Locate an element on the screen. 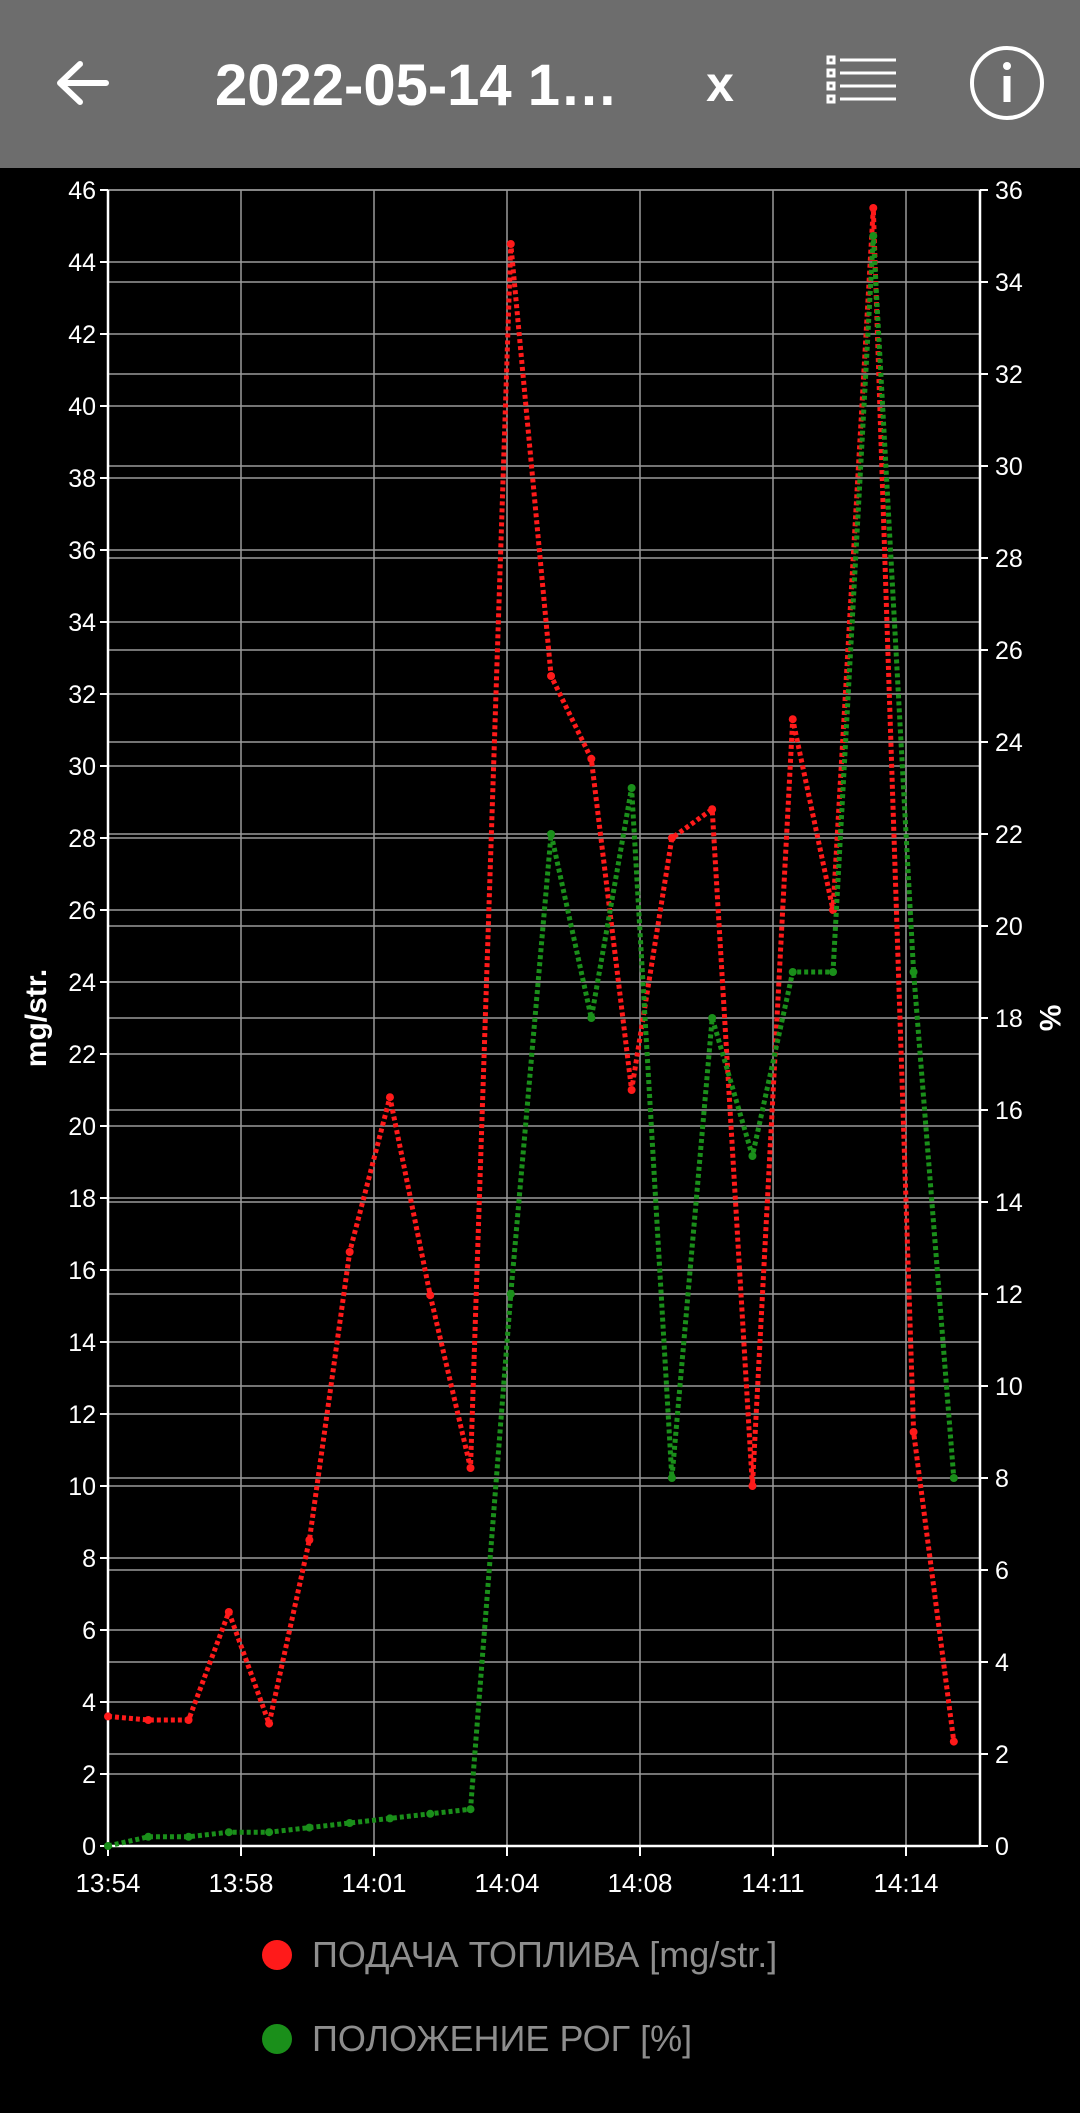 This screenshot has height=2113, width=1080. y-right-tick-label: 4 is located at coordinates (1002, 1663).